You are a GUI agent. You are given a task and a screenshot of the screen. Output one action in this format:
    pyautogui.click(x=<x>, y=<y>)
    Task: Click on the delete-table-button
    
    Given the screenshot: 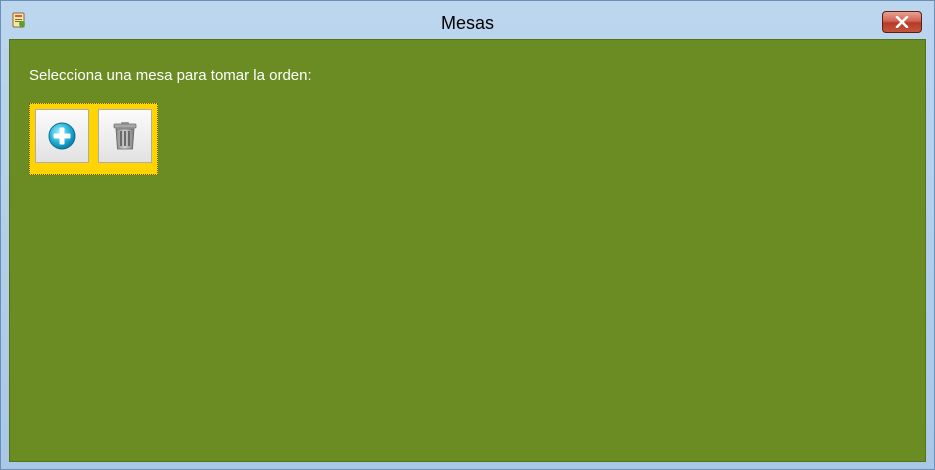 What is the action you would take?
    pyautogui.click(x=125, y=136)
    